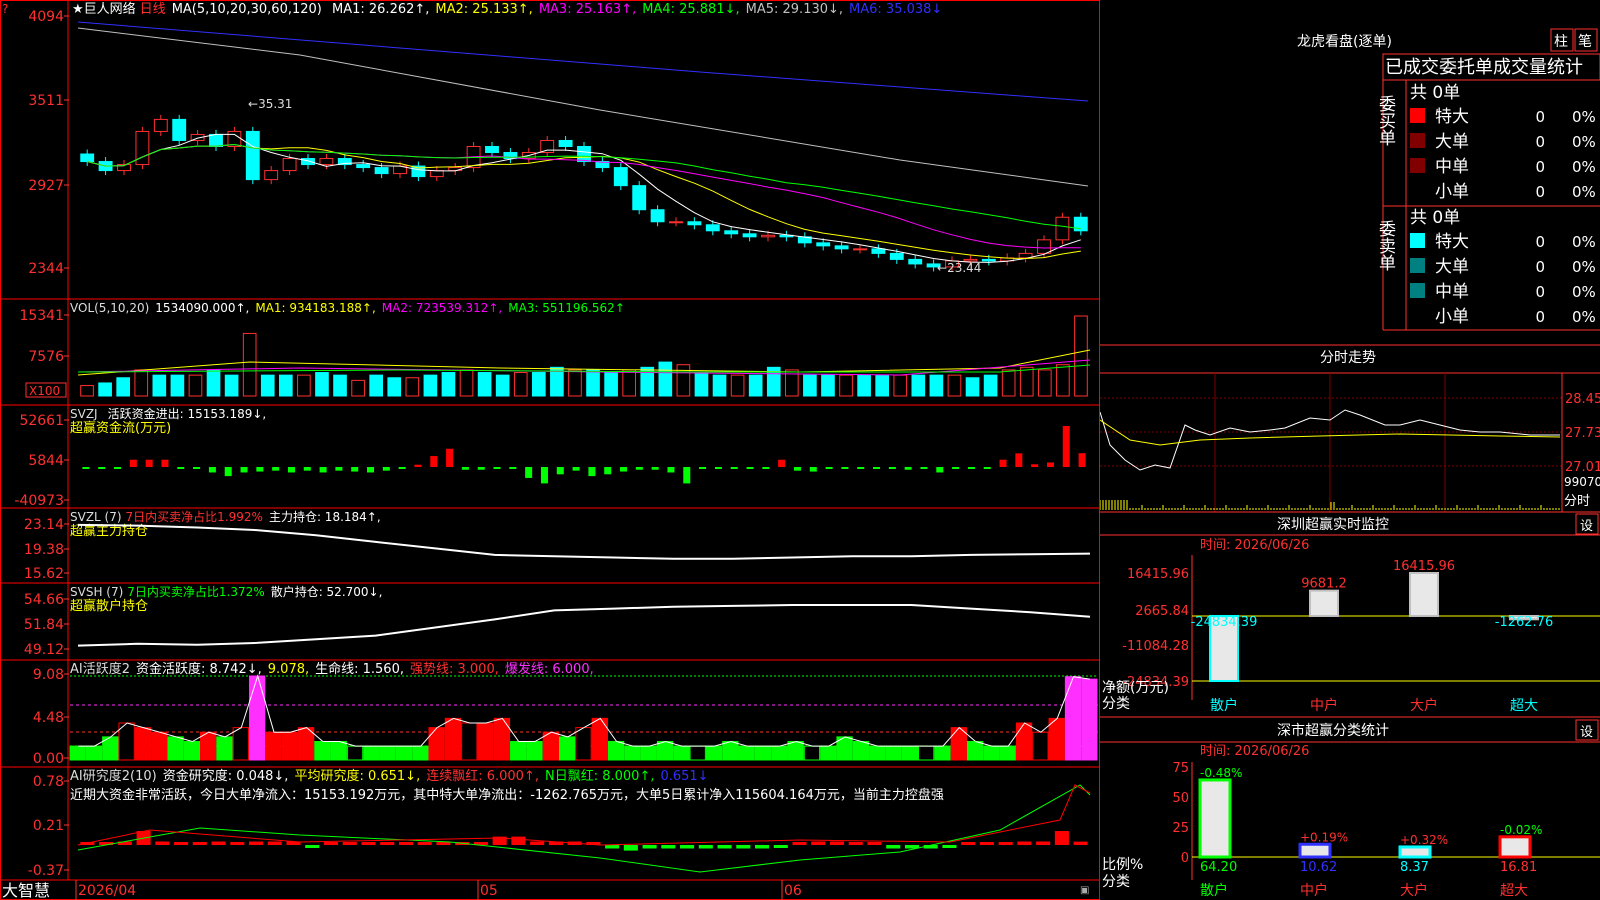  Describe the element at coordinates (584, 454) in the screenshot. I see `fund-flow-bars` at that location.